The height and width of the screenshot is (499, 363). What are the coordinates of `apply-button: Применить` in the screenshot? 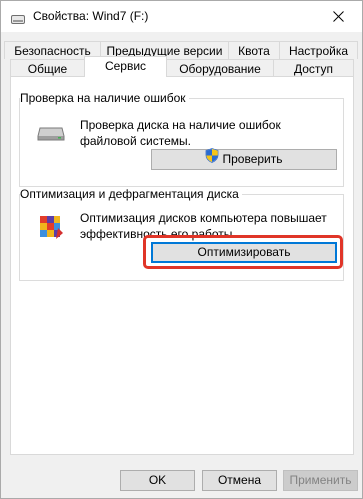 It's located at (320, 480).